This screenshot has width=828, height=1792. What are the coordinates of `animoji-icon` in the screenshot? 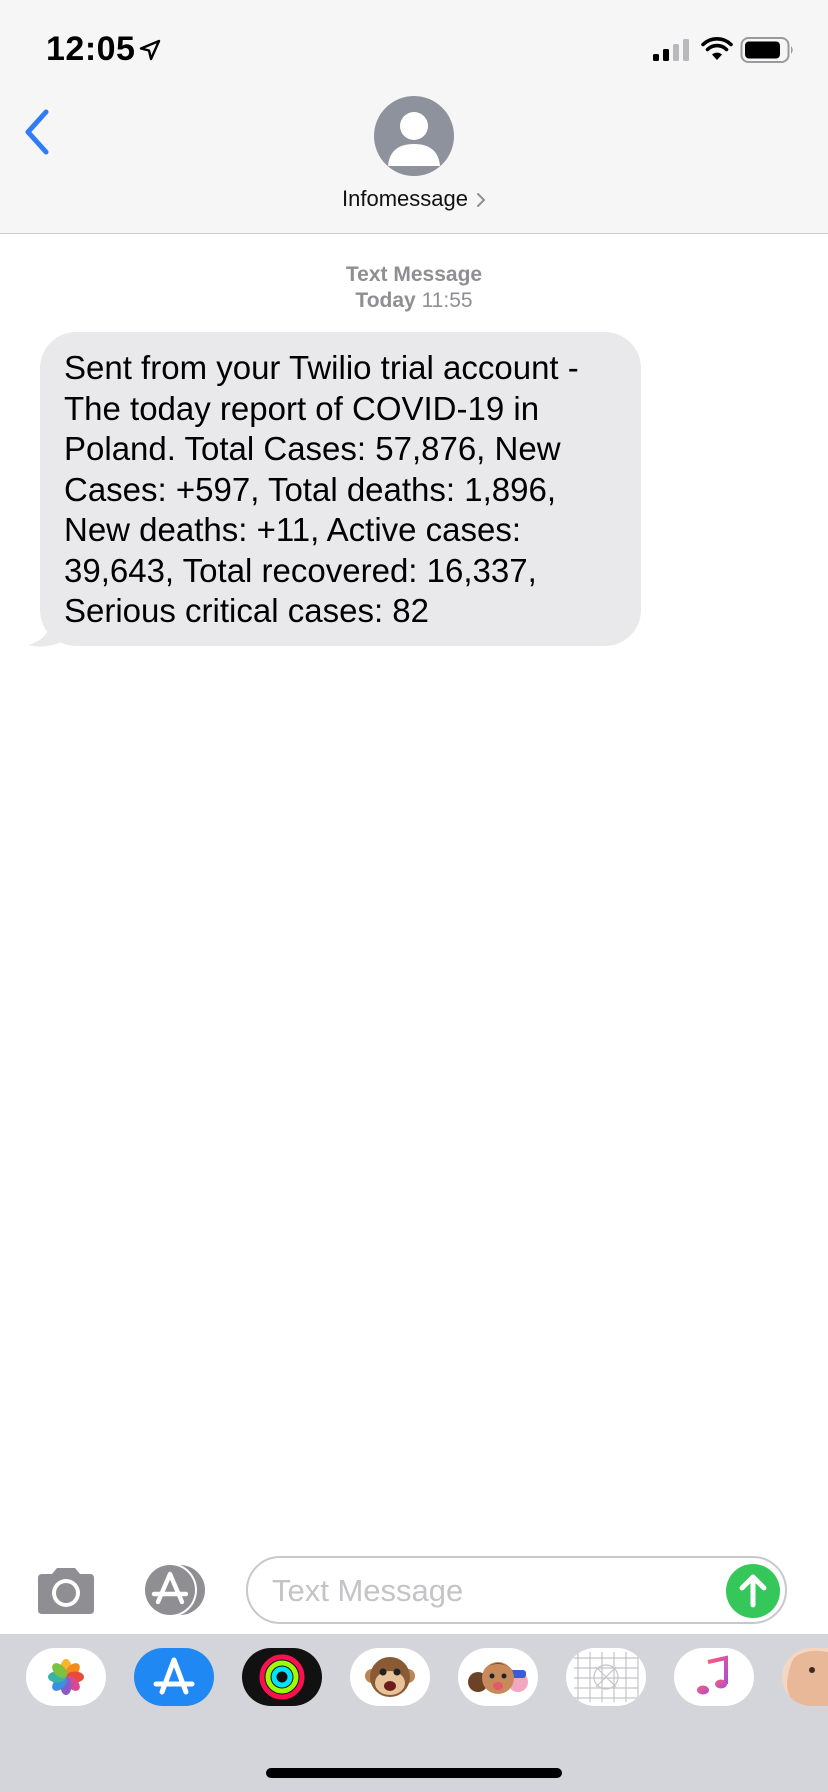 It's located at (390, 1677).